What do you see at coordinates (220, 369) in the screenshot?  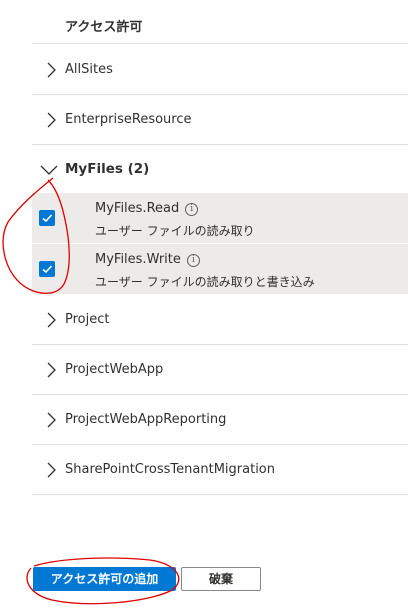 I see `group-row-projectwebapp: ProjectWebApp` at bounding box center [220, 369].